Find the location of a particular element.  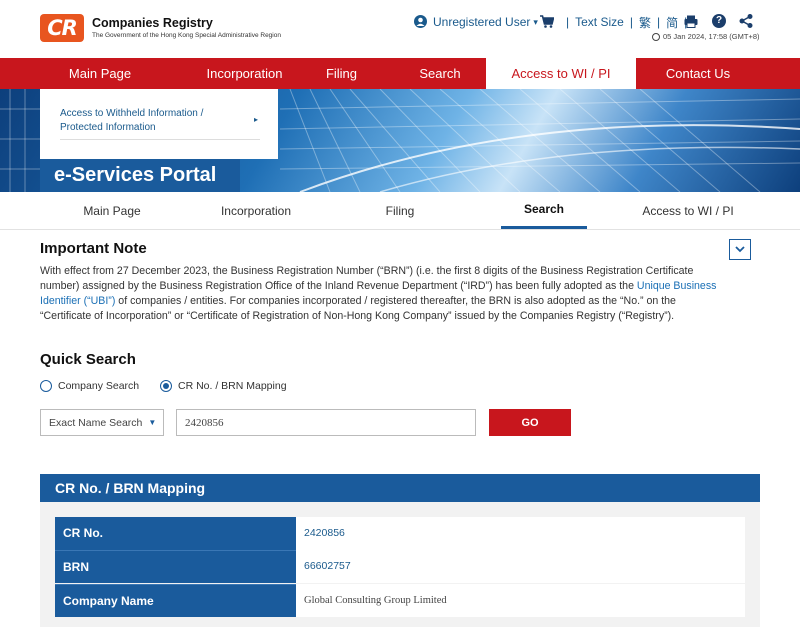

brn-value: 66602757 is located at coordinates (520, 566).